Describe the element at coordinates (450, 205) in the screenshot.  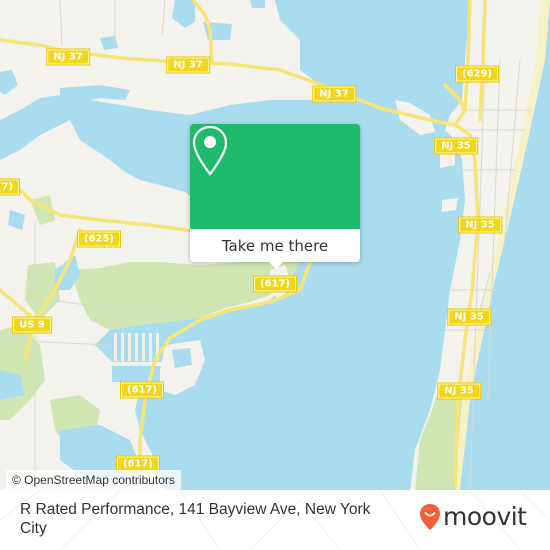
I see `marina-piers` at that location.